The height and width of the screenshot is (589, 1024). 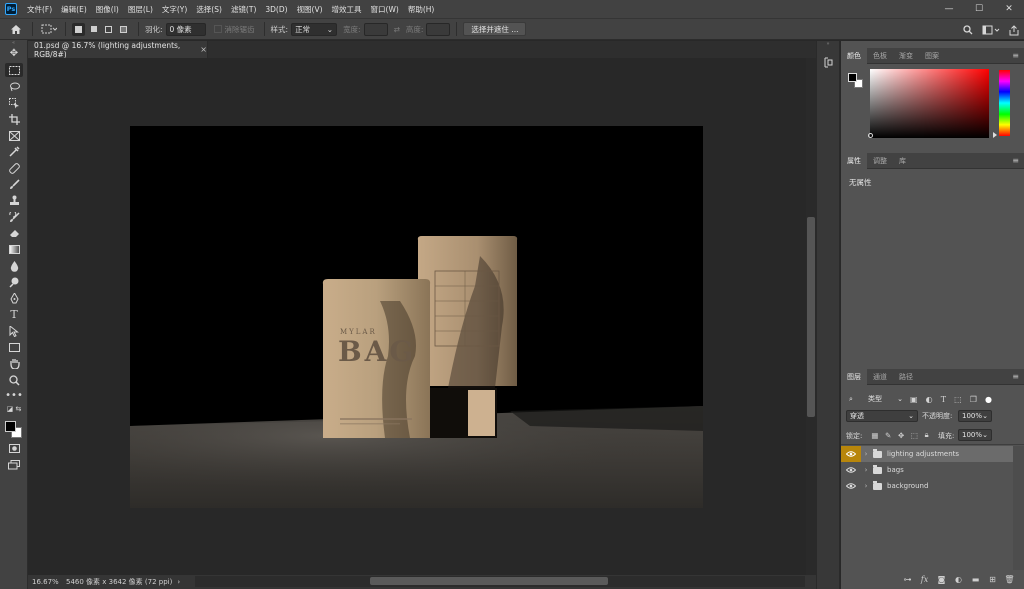 I want to click on tab-libraries: 库, so click(x=902, y=161).